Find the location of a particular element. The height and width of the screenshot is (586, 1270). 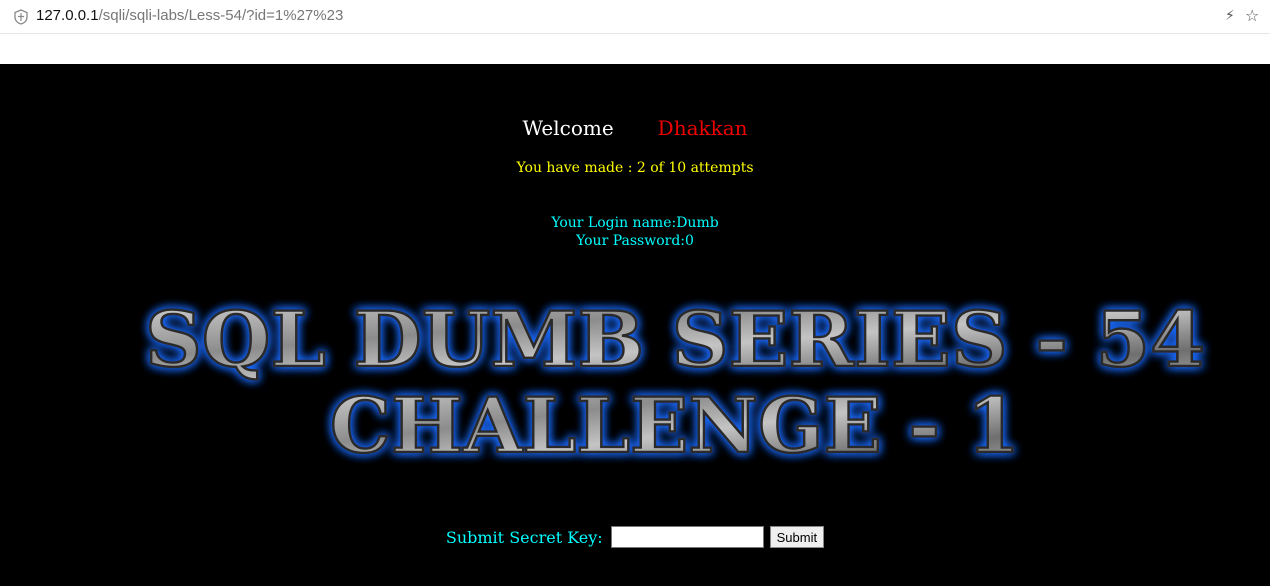

login-info: Your Login name:Dumb Your Password:0 is located at coordinates (635, 232).